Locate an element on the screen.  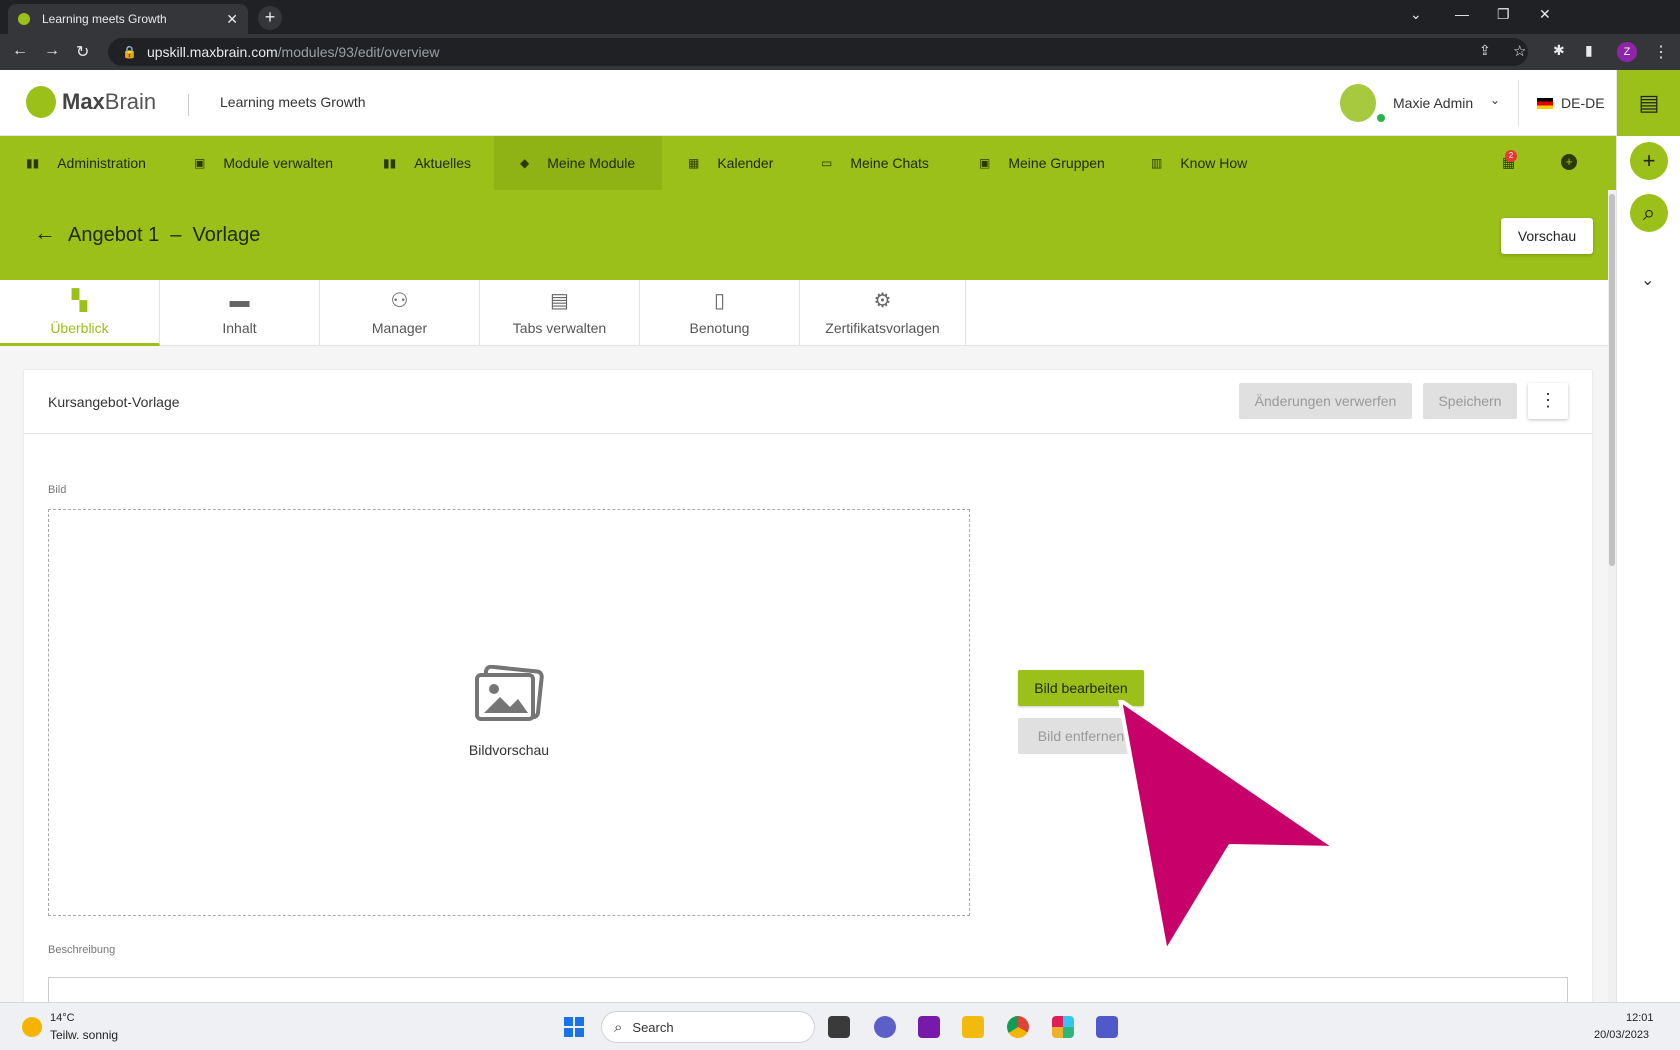
id-card-icon: ▣ is located at coordinates (200, 163).